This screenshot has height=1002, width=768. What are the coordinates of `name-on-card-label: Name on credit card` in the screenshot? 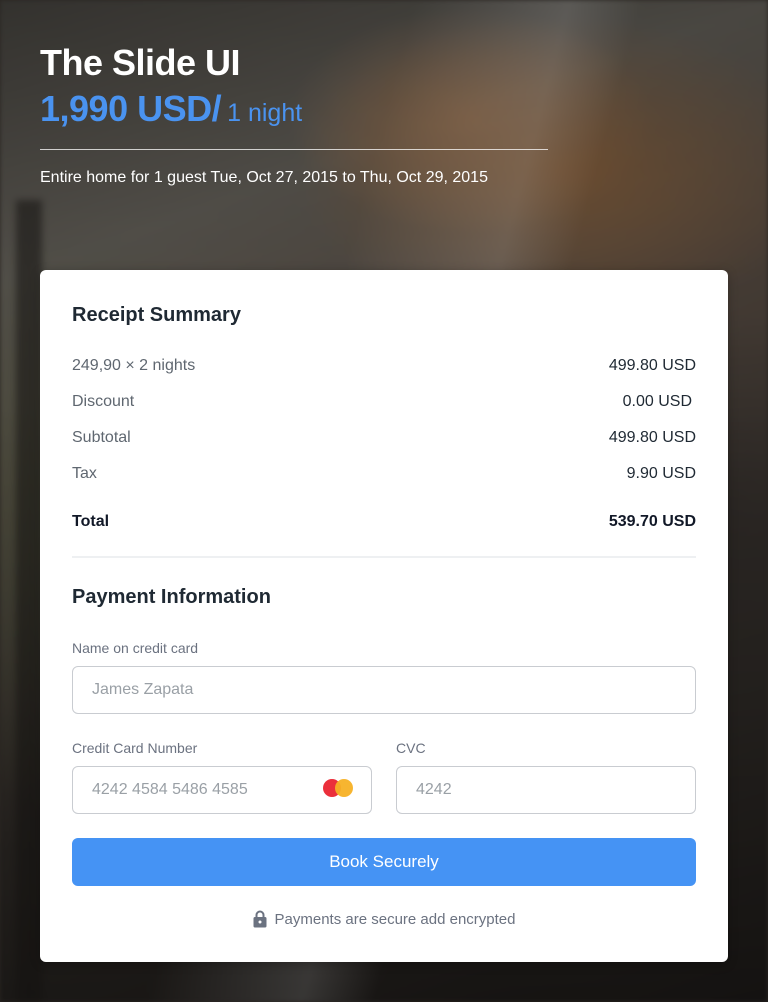 It's located at (135, 648).